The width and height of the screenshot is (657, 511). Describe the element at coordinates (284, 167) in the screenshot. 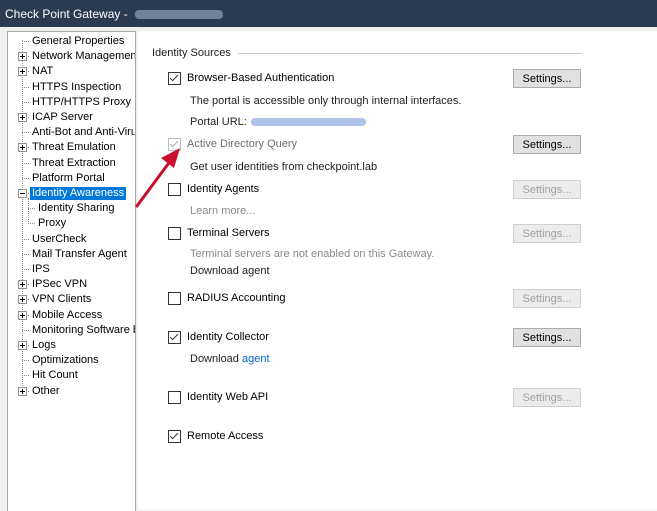

I see `ad-query-desc: Get user identities from checkpoint.lab` at that location.